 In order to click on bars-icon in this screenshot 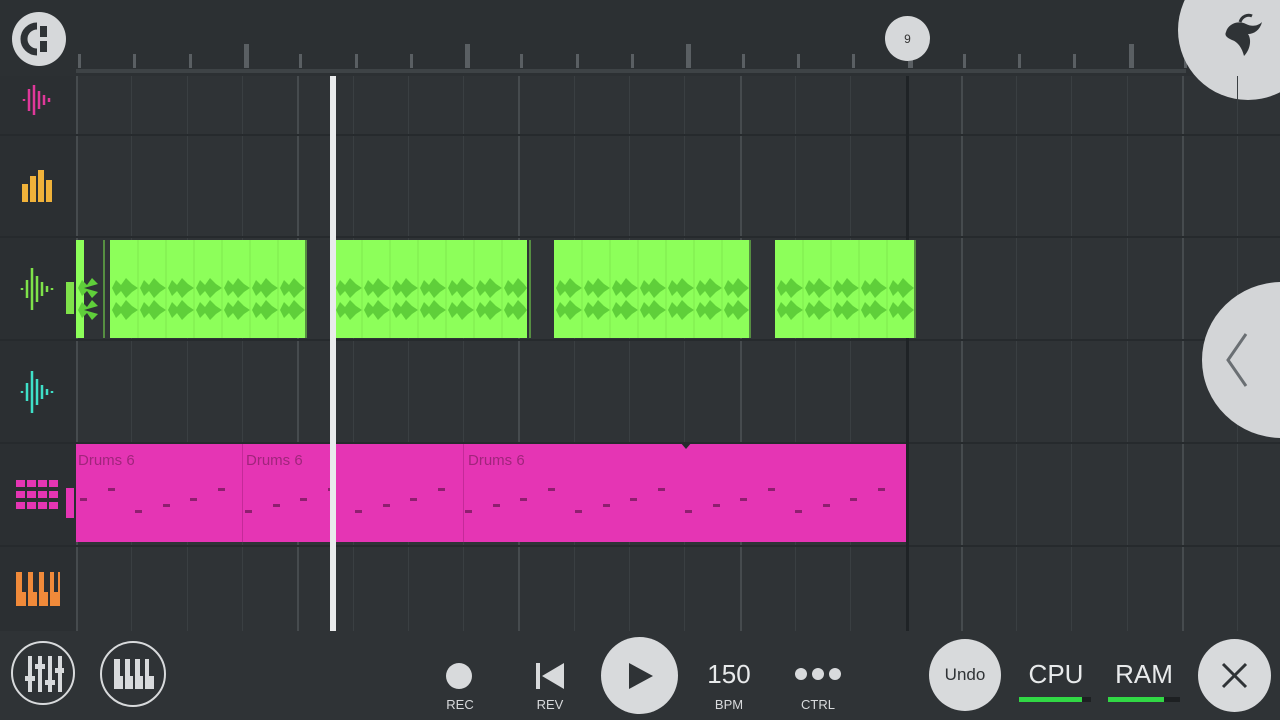, I will do `click(37, 186)`.